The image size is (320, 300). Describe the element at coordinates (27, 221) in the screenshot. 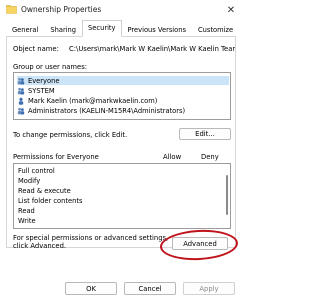

I see `permission-write: Write` at that location.